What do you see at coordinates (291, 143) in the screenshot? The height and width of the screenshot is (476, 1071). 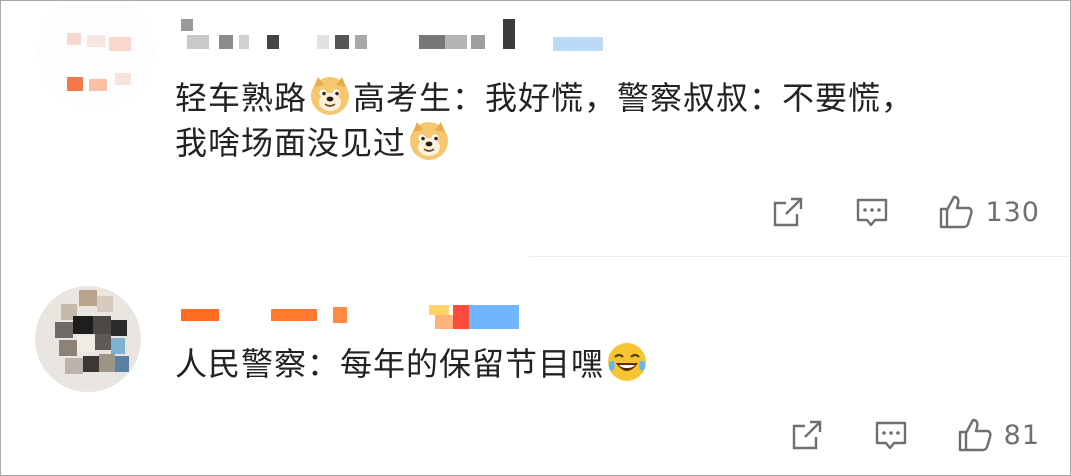 I see `comment-text-part: 我啥场面没见过` at bounding box center [291, 143].